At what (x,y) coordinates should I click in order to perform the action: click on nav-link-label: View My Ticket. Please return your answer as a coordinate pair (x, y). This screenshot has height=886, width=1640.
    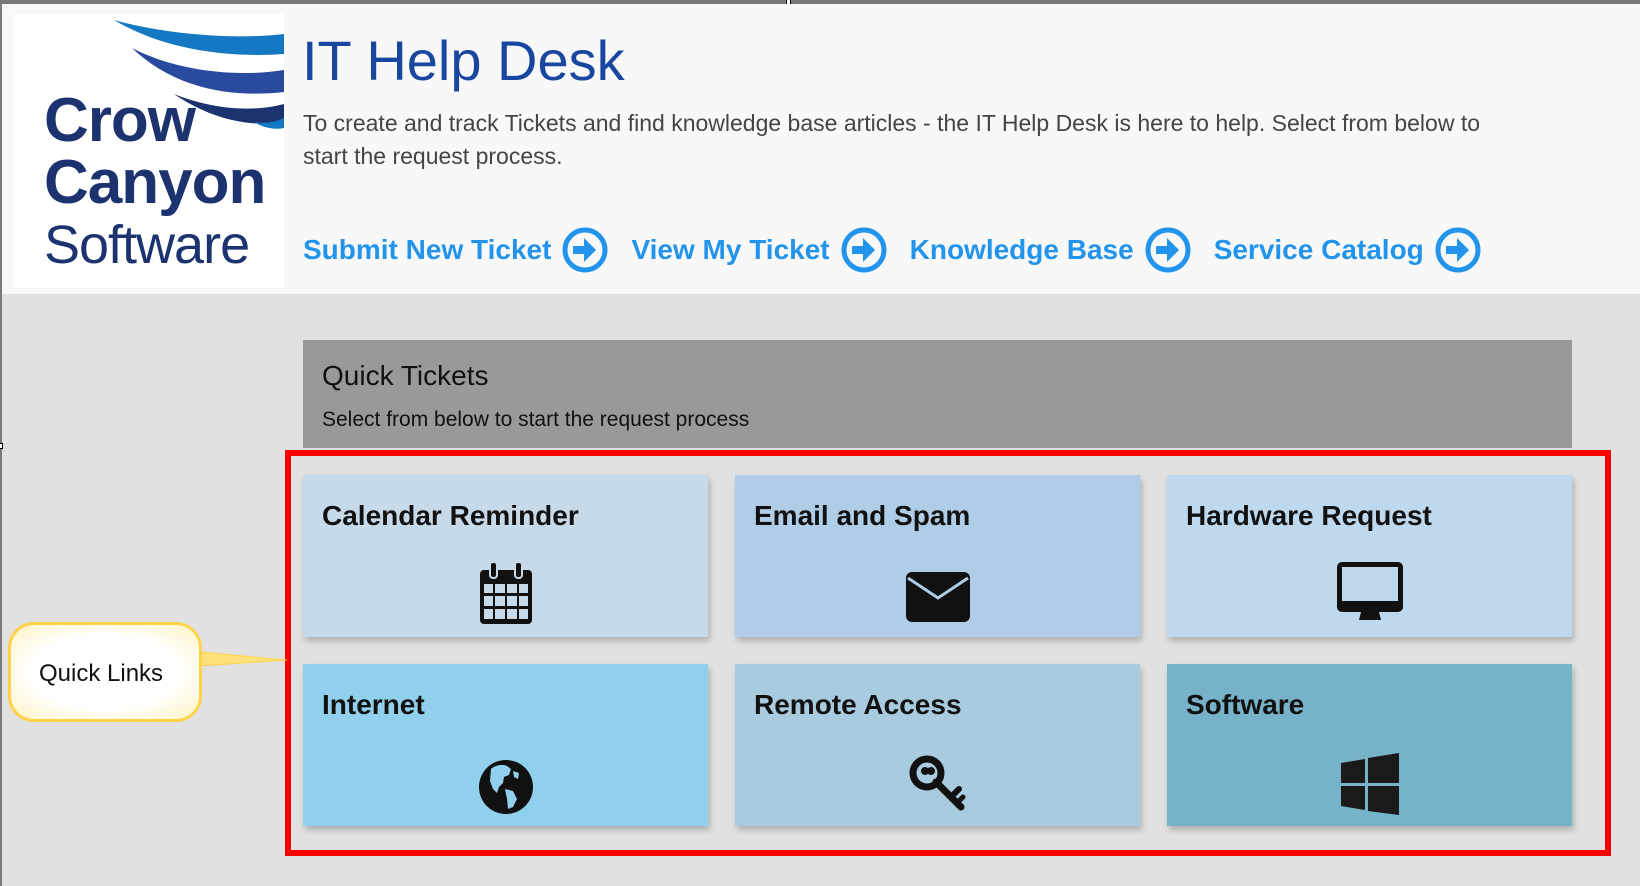
    Looking at the image, I should click on (730, 249).